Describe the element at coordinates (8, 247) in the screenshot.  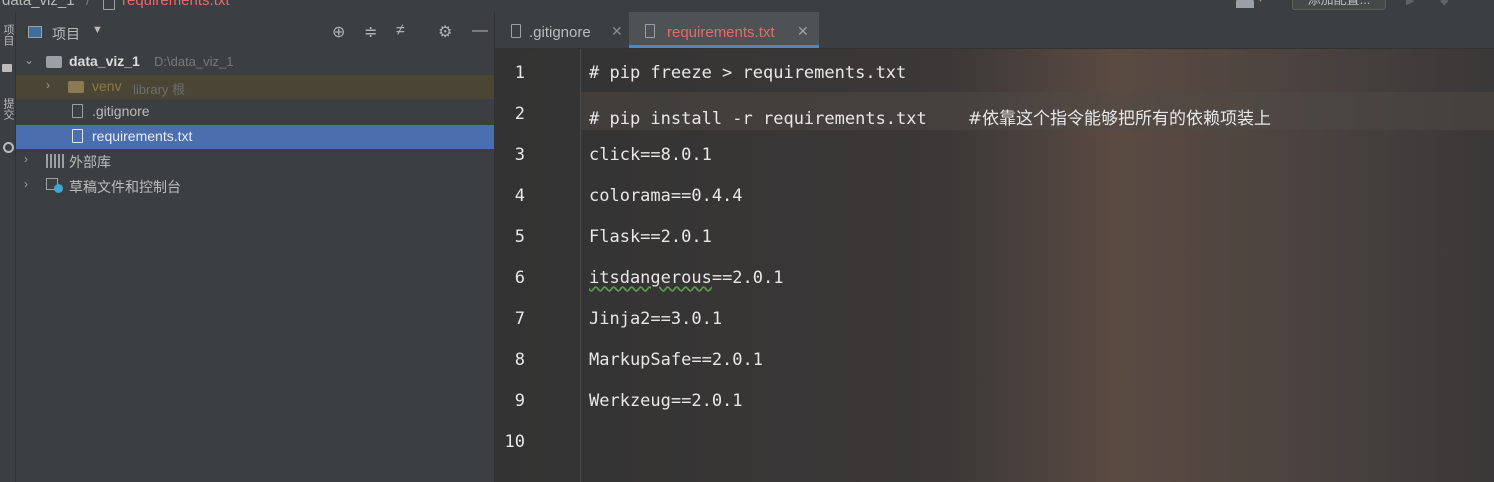
I see `tool-window-strip: 项目 提交` at that location.